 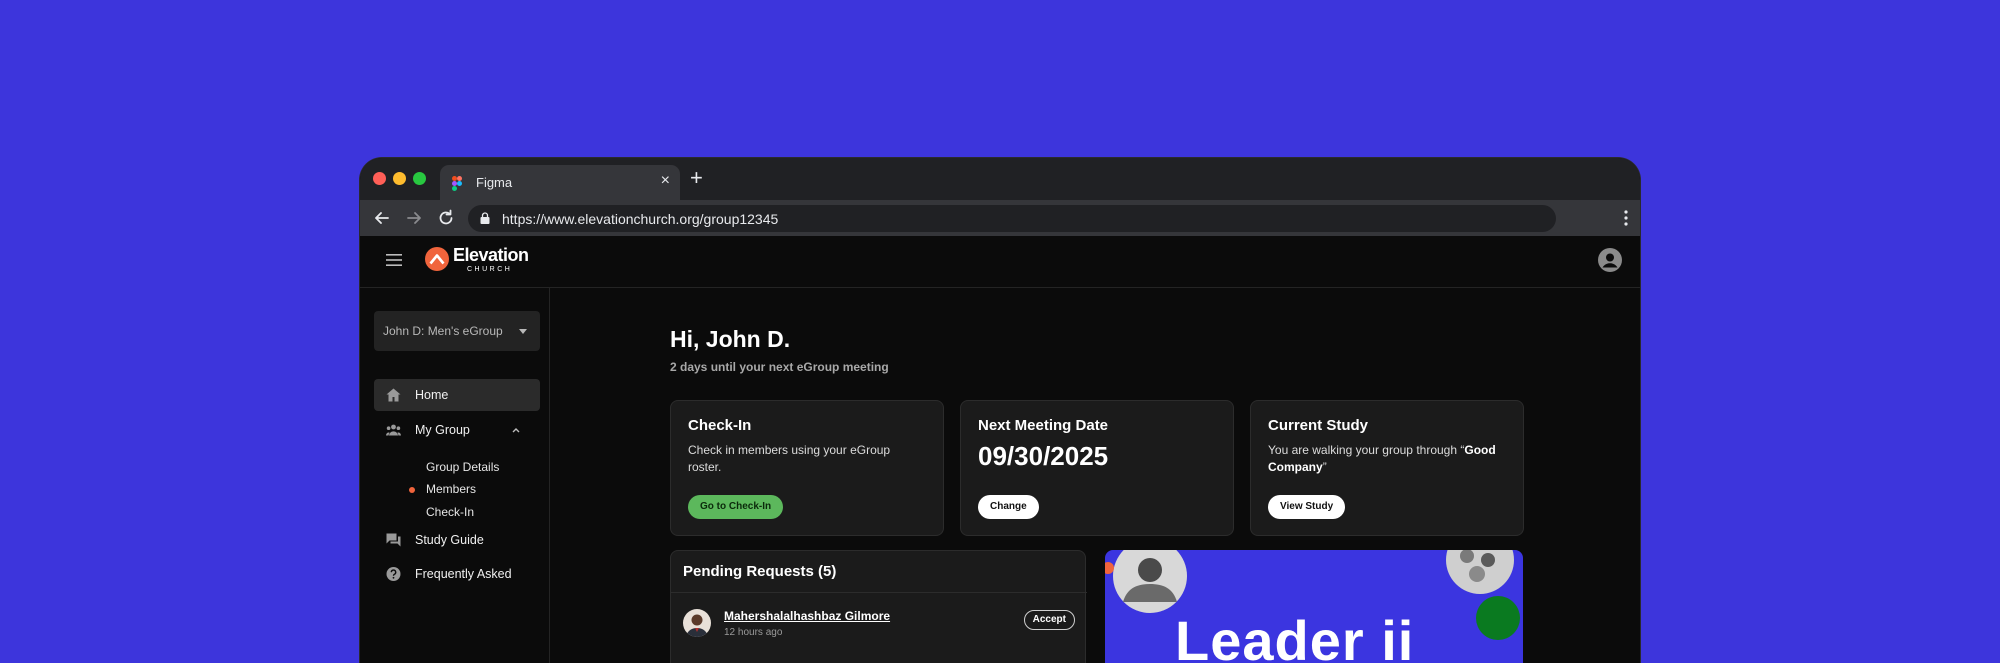 I want to click on sidebar-item-label: Study Guide, so click(x=449, y=540).